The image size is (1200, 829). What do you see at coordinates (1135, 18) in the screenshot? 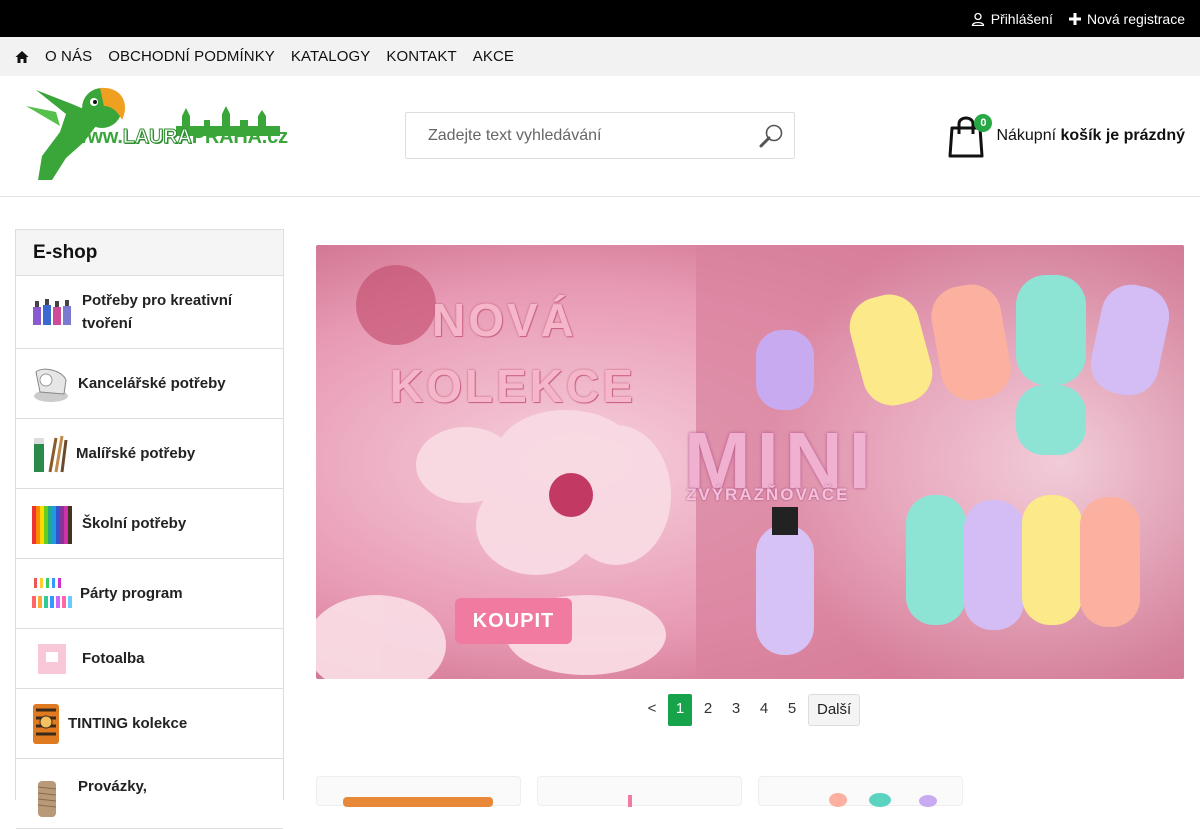
I see `register-label: Nová registrace` at bounding box center [1135, 18].